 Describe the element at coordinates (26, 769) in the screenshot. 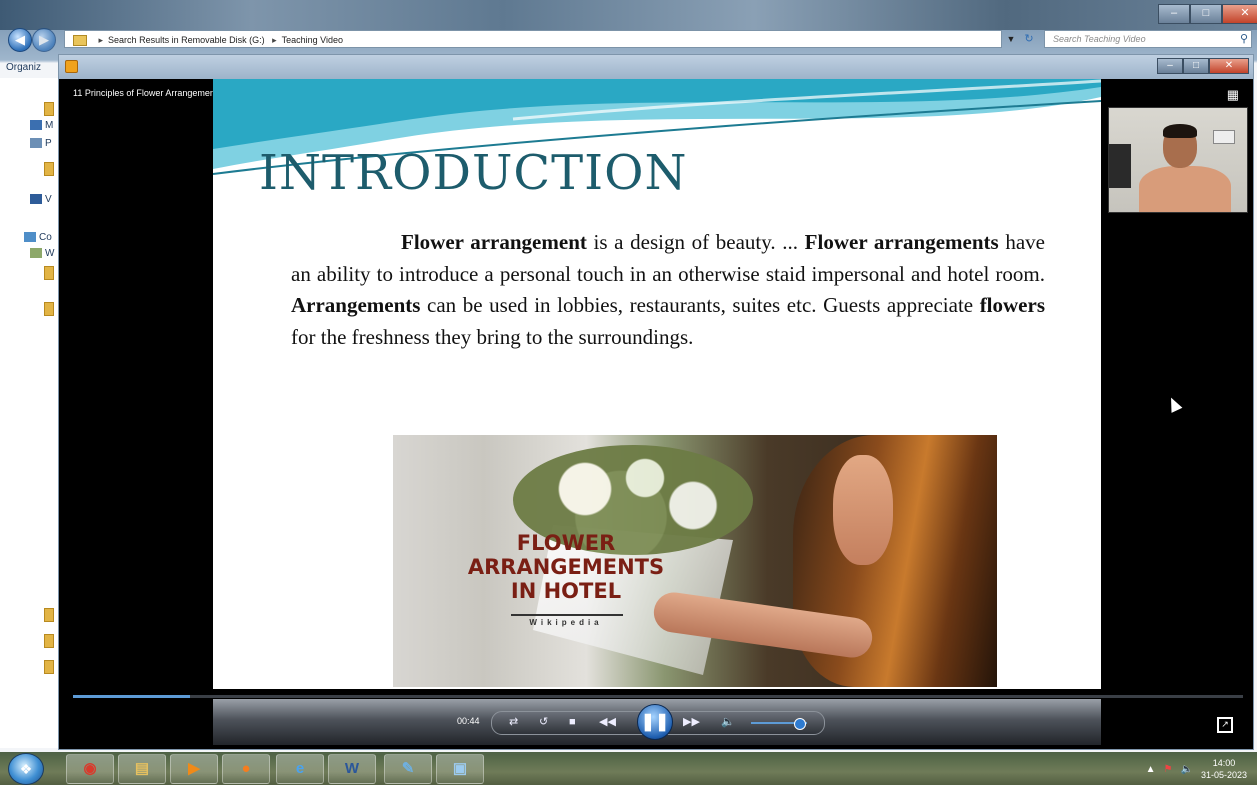

I see `start-button: ❖` at that location.